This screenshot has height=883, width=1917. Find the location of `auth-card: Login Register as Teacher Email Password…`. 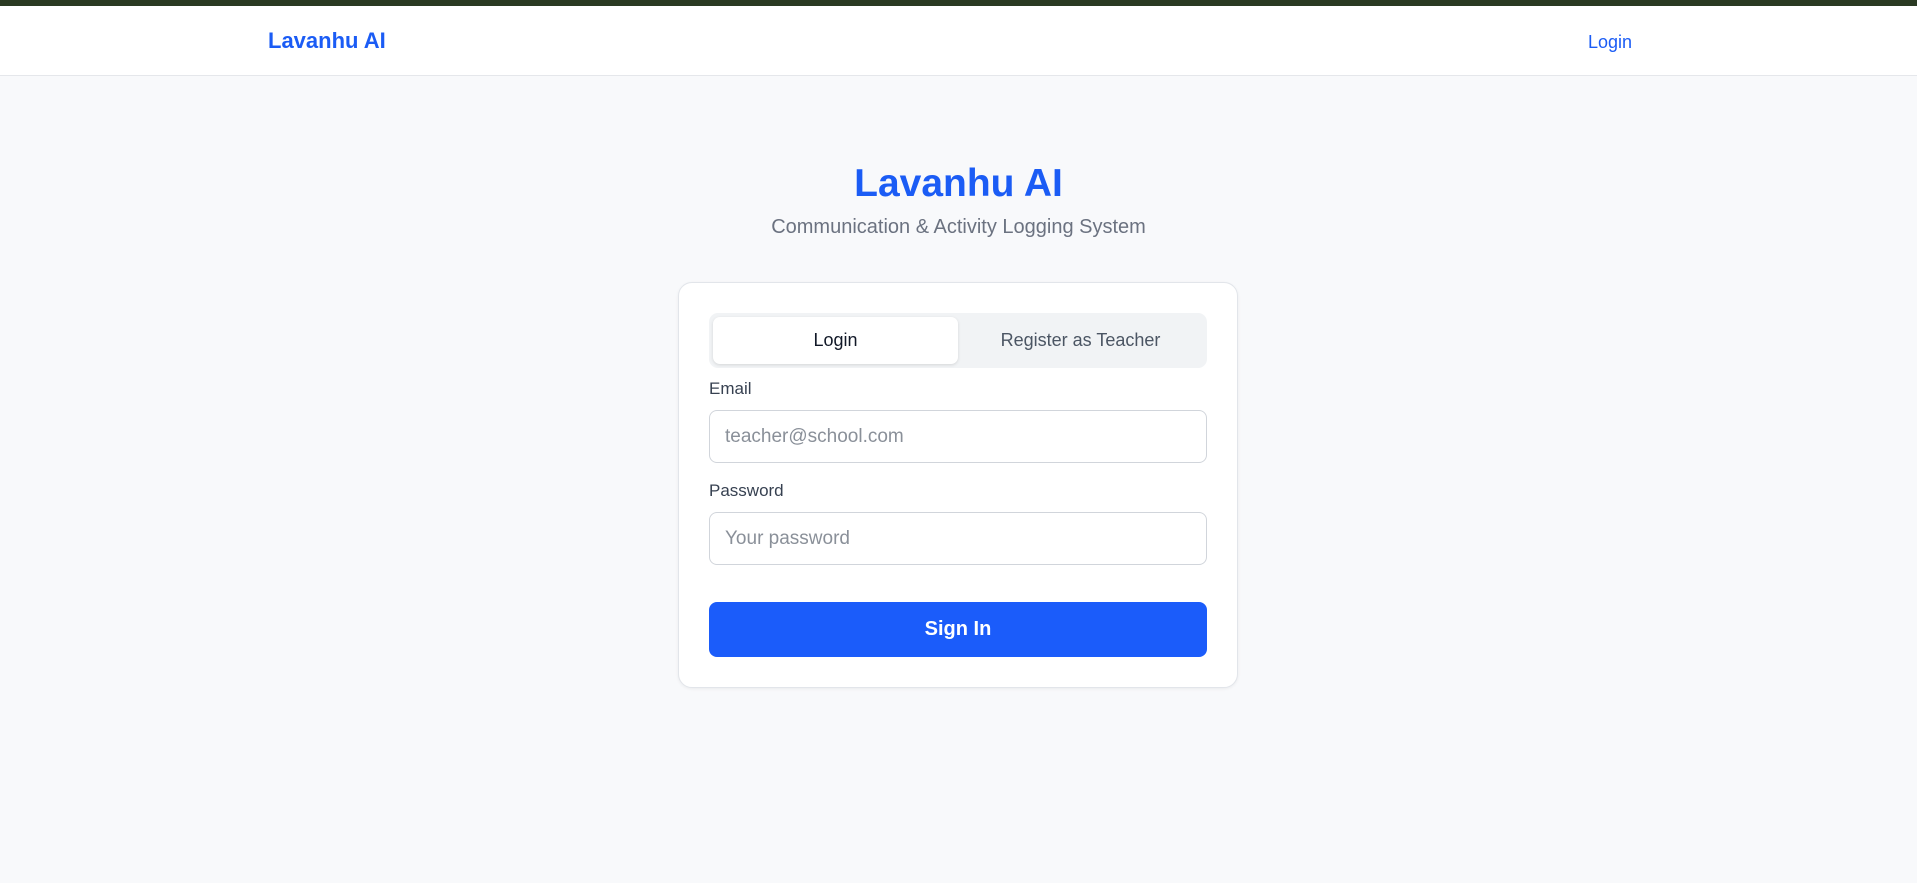

auth-card: Login Register as Teacher Email Password… is located at coordinates (958, 485).